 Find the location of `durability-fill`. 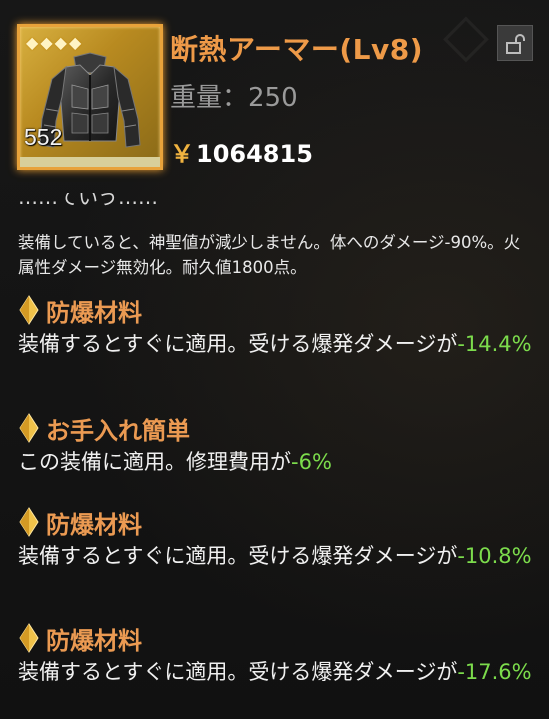

durability-fill is located at coordinates (90, 162).